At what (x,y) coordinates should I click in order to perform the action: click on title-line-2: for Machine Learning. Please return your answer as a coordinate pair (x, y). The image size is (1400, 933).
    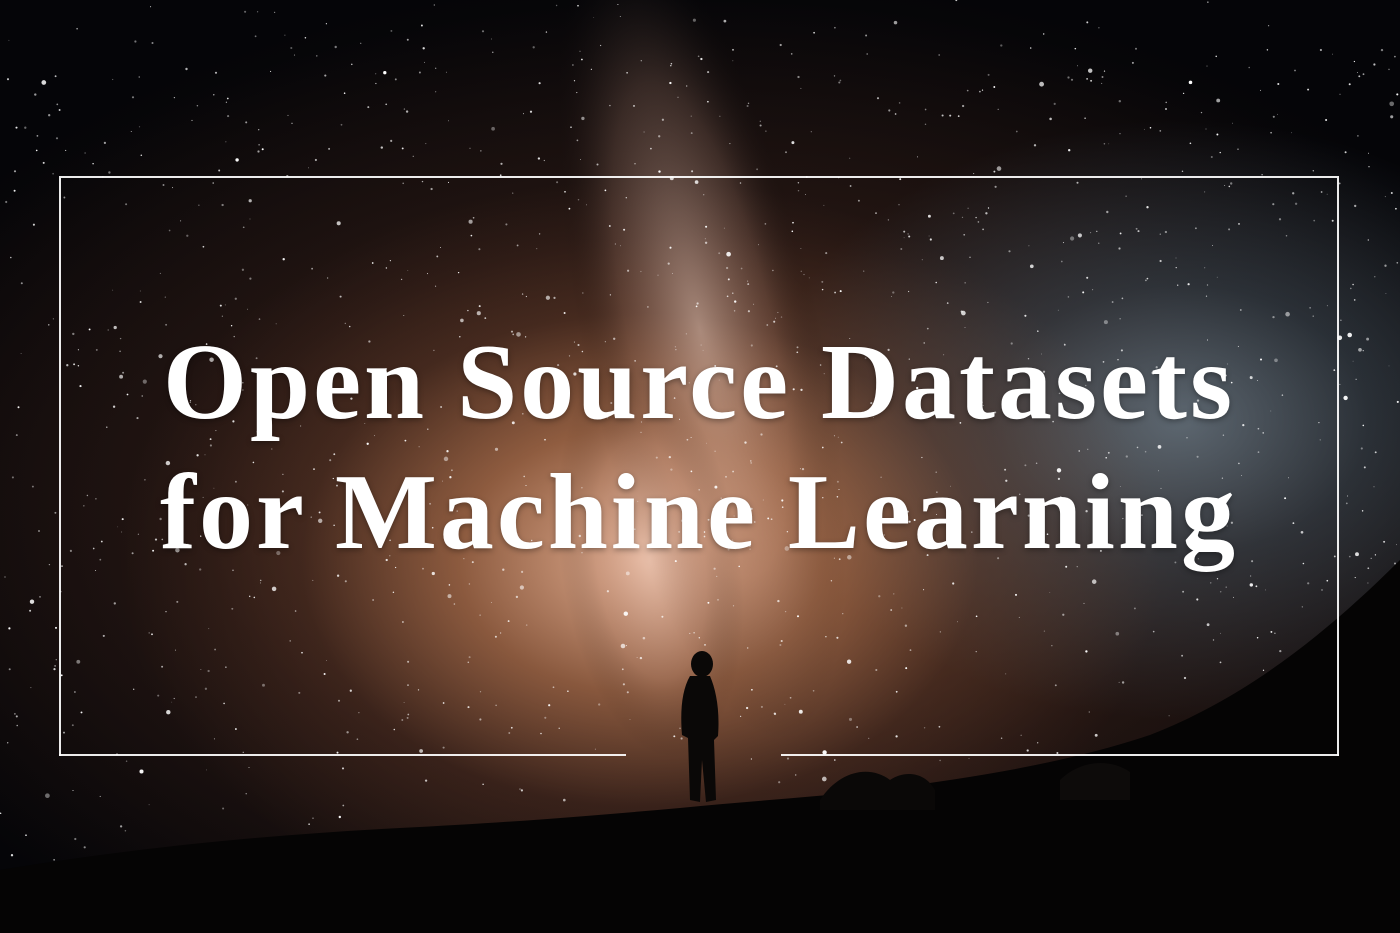
    Looking at the image, I should click on (699, 512).